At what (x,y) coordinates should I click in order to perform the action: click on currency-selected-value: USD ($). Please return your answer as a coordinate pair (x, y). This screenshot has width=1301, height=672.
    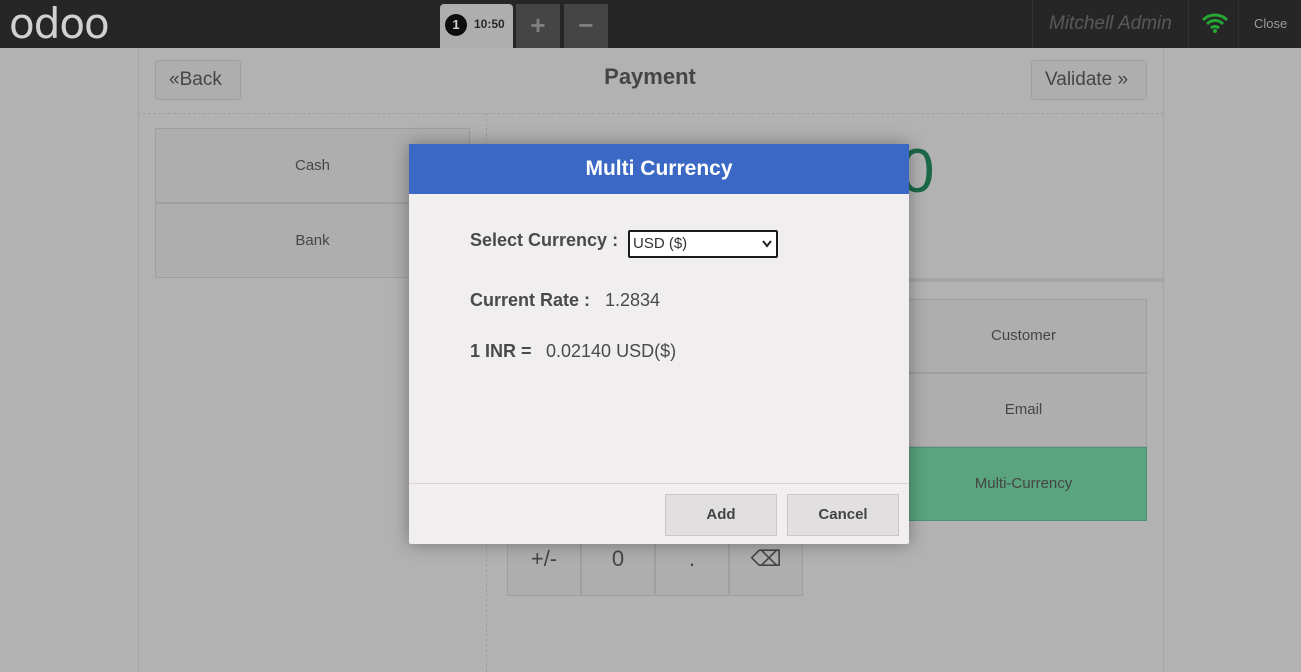
    Looking at the image, I should click on (660, 243).